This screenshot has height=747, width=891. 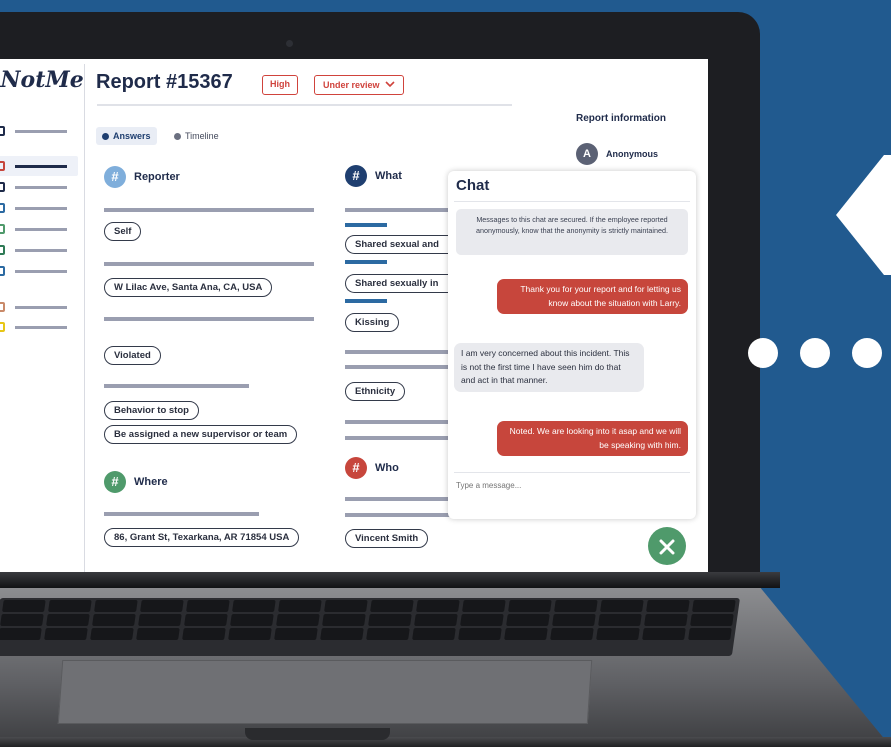 I want to click on priority-badge: High, so click(x=280, y=85).